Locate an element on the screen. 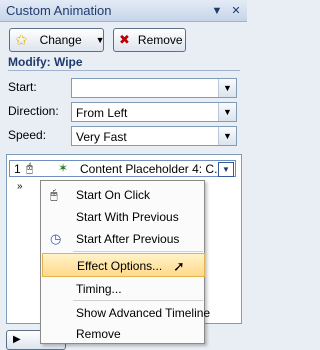 This screenshot has height=350, width=320. remove-button-label: Remove is located at coordinates (160, 40).